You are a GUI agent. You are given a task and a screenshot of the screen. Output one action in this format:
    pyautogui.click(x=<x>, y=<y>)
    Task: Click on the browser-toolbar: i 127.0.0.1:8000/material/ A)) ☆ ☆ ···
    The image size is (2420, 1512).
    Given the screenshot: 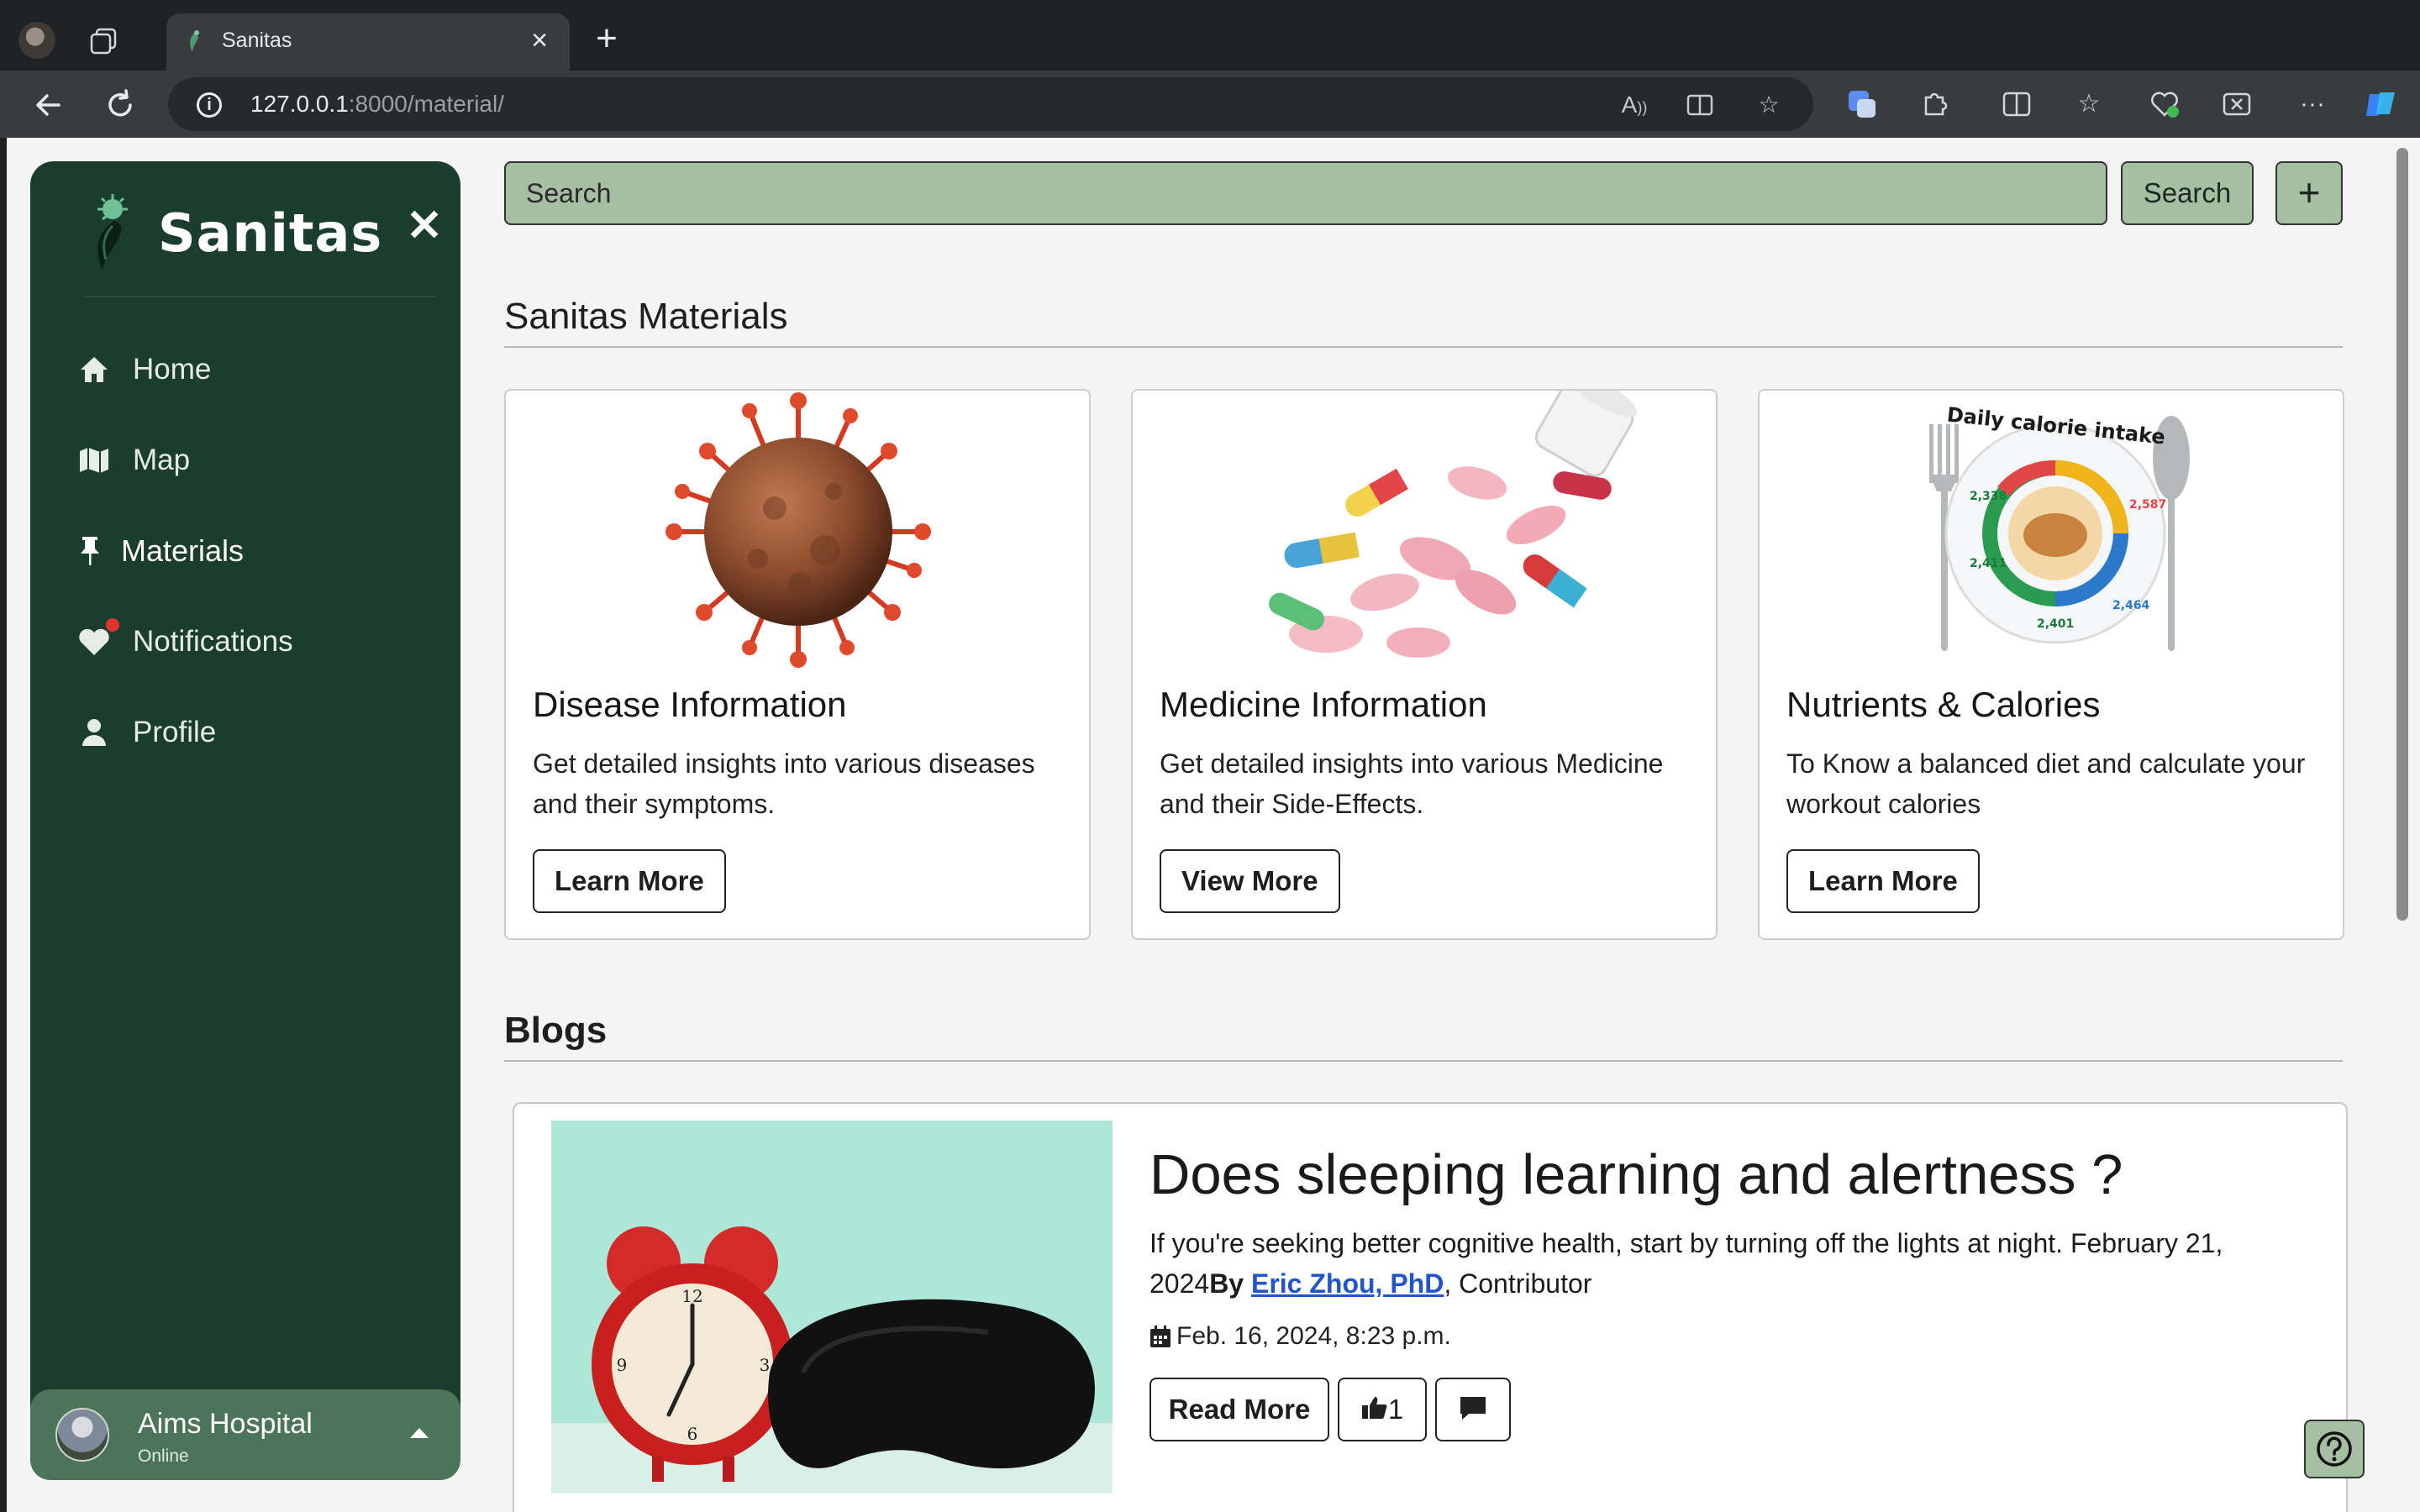 What is the action you would take?
    pyautogui.click(x=1210, y=104)
    